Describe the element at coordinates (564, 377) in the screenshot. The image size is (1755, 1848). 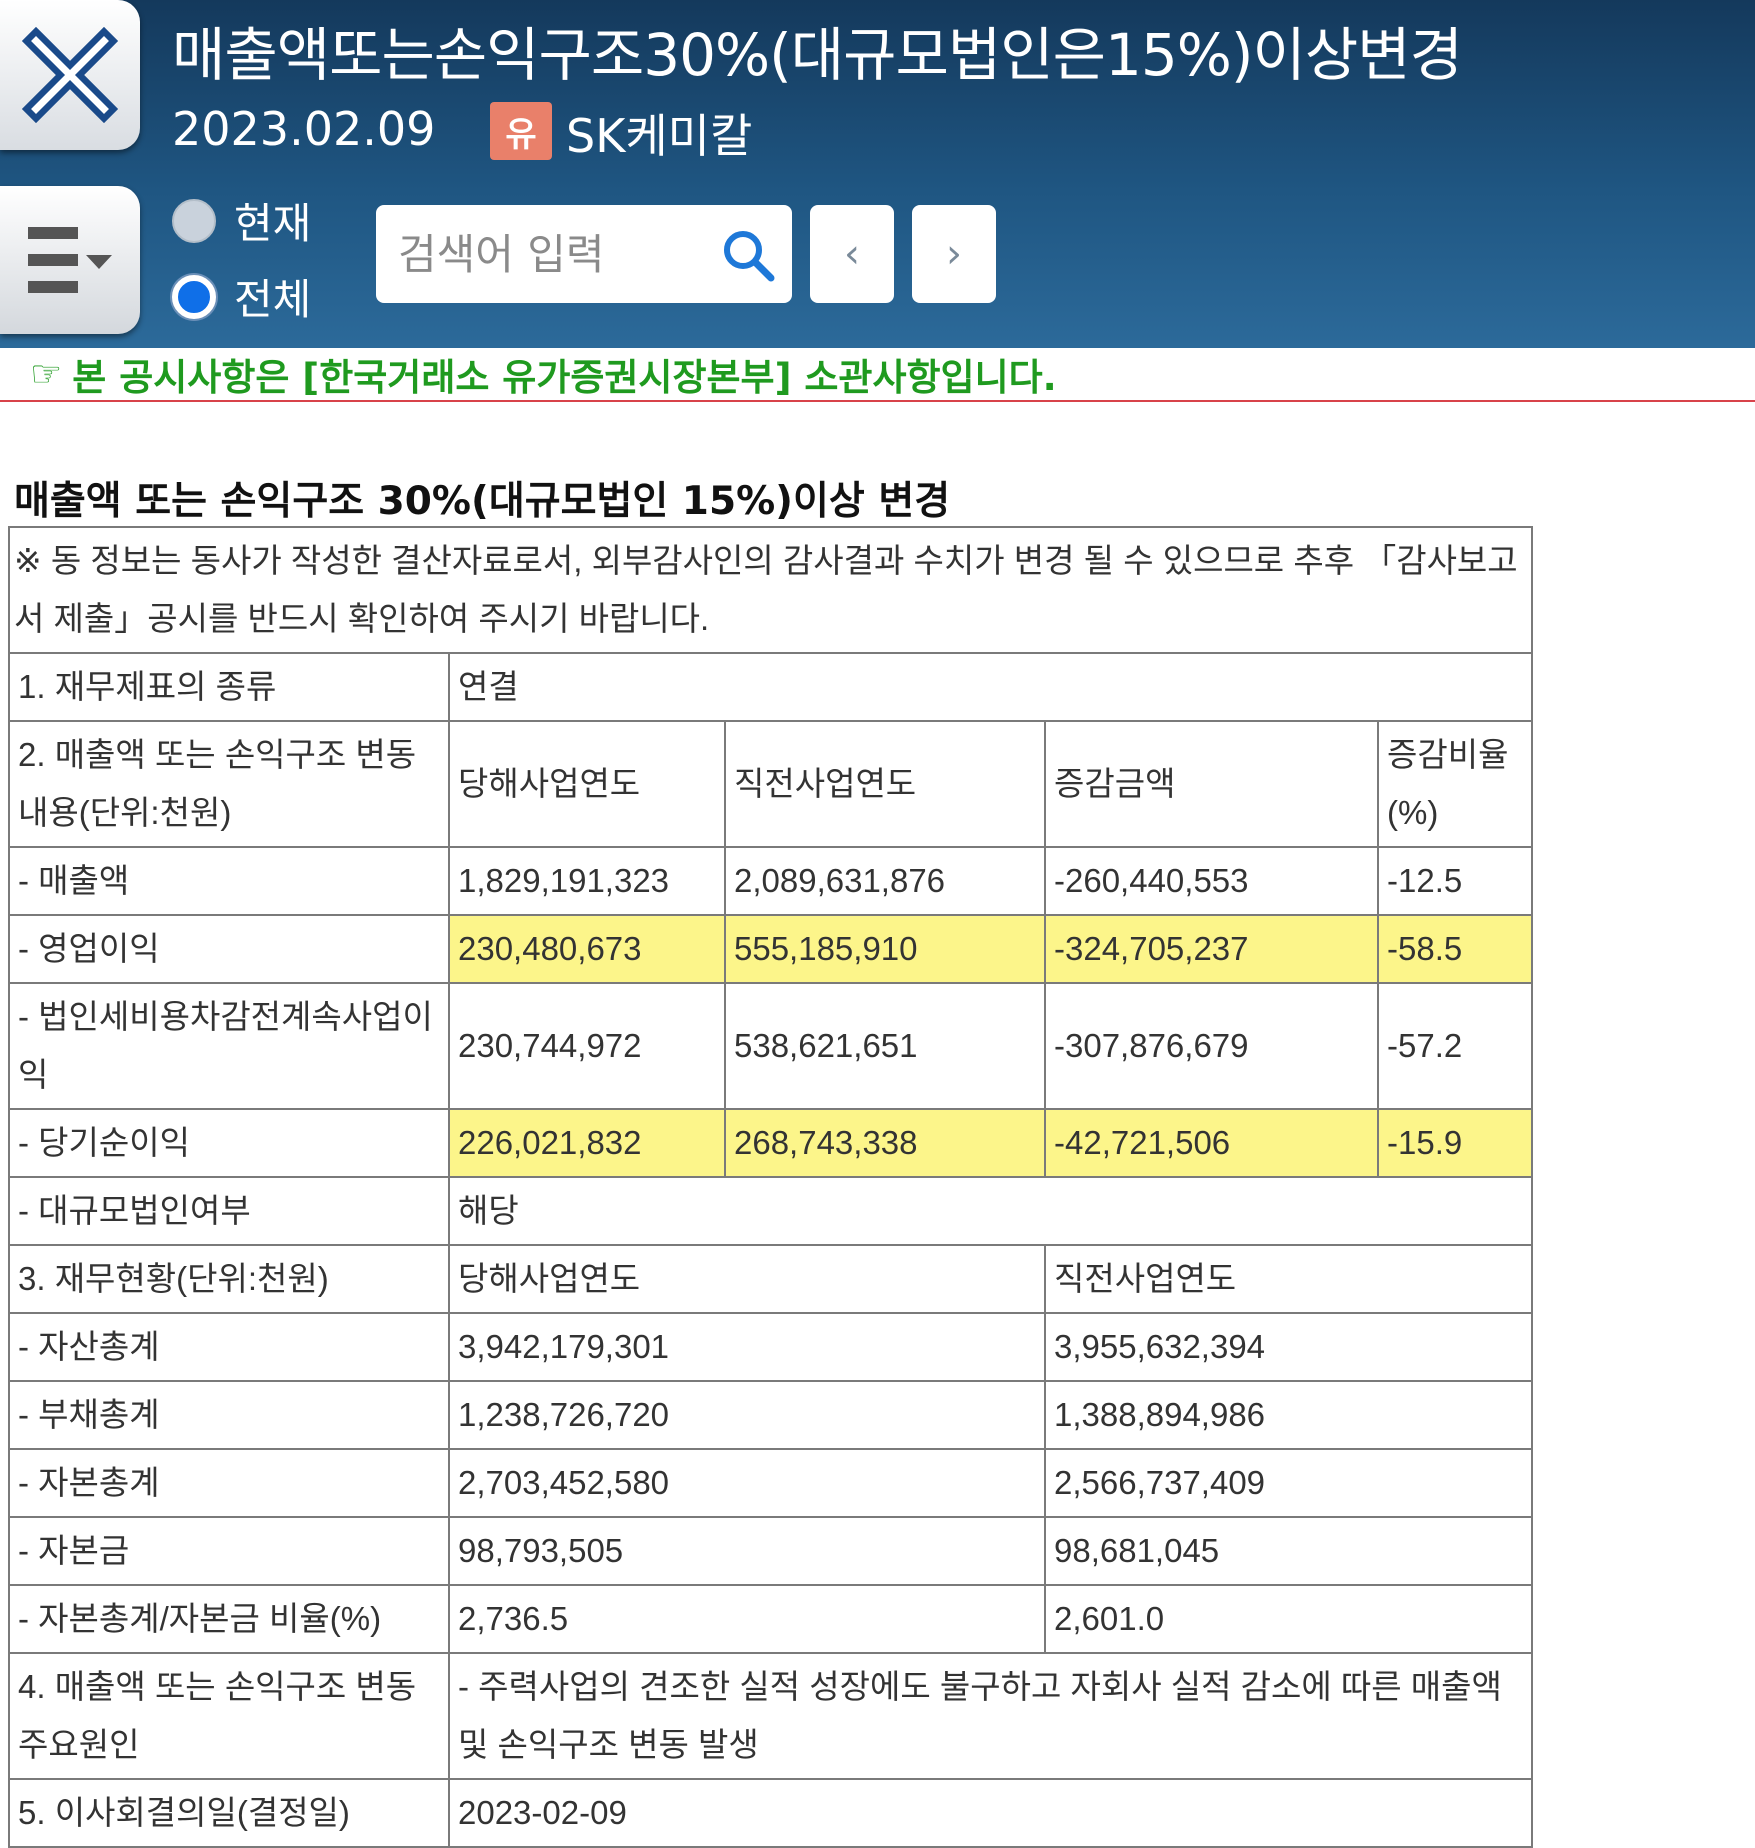
I see `notice-text: 본 공시사항은 [한국거래소 유가증권시장본부] 소관사항입니다.` at that location.